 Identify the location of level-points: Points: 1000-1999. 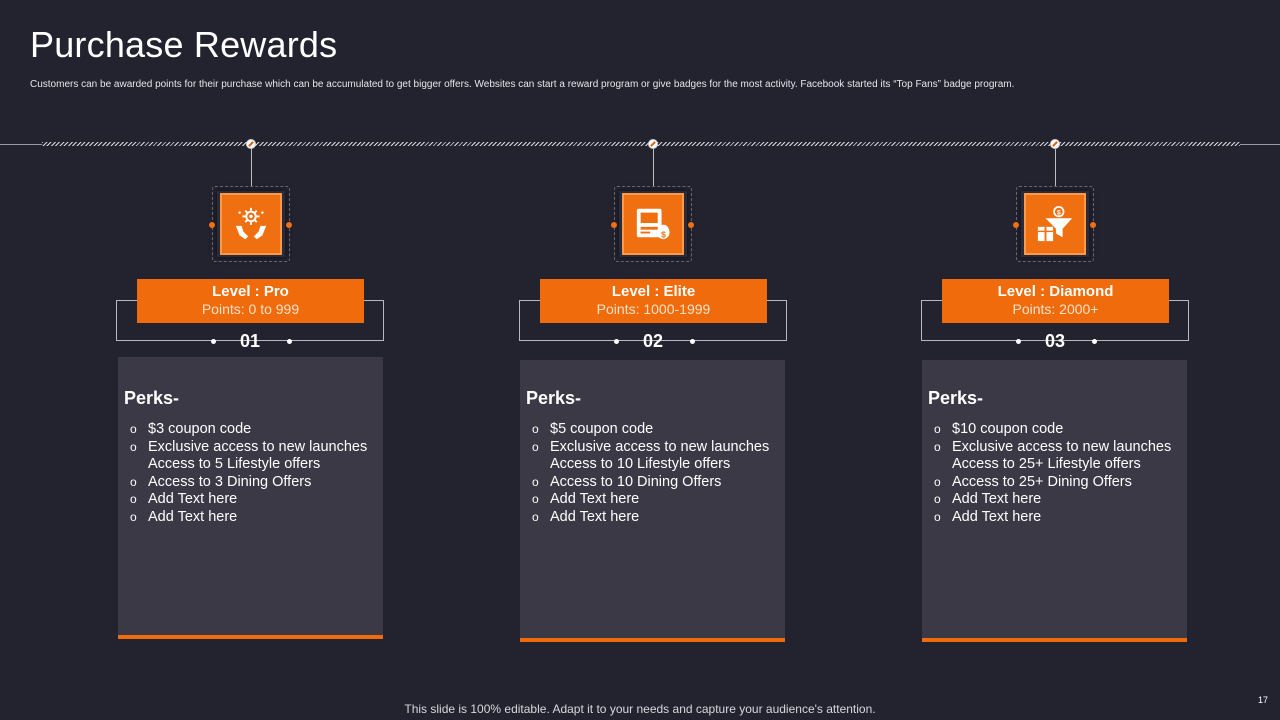
(653, 309).